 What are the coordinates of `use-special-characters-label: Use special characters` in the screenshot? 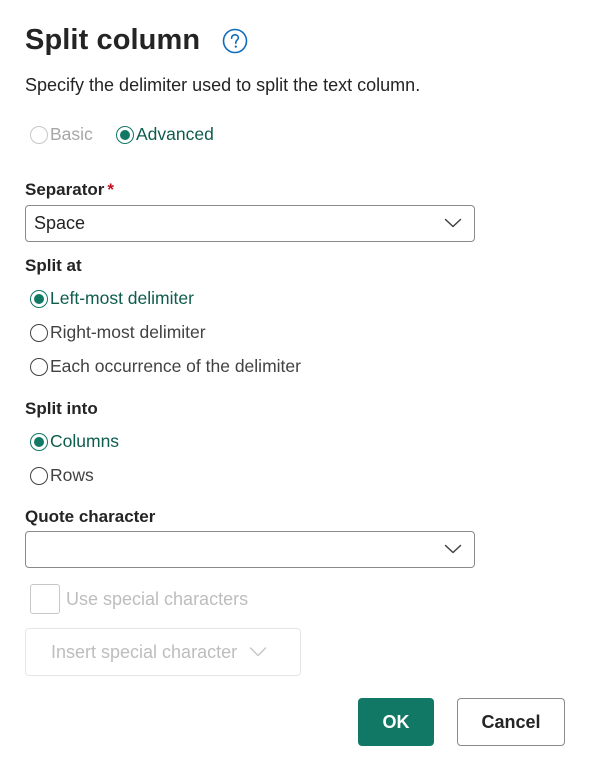 It's located at (157, 598).